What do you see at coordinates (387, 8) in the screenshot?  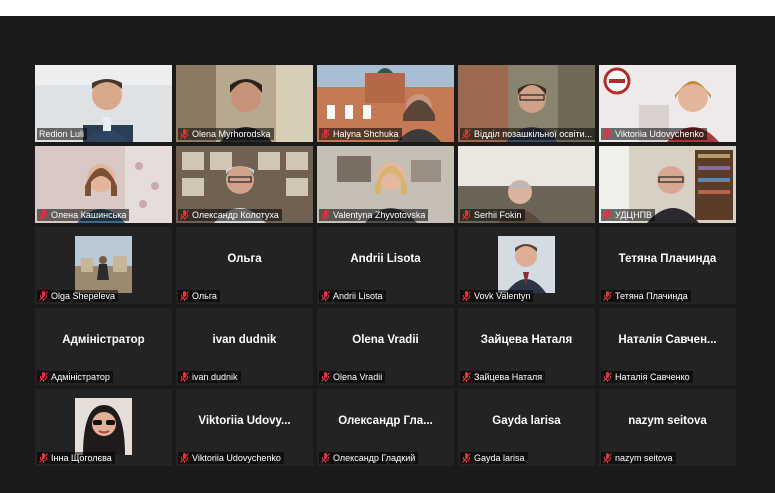 I see `top-strip` at bounding box center [387, 8].